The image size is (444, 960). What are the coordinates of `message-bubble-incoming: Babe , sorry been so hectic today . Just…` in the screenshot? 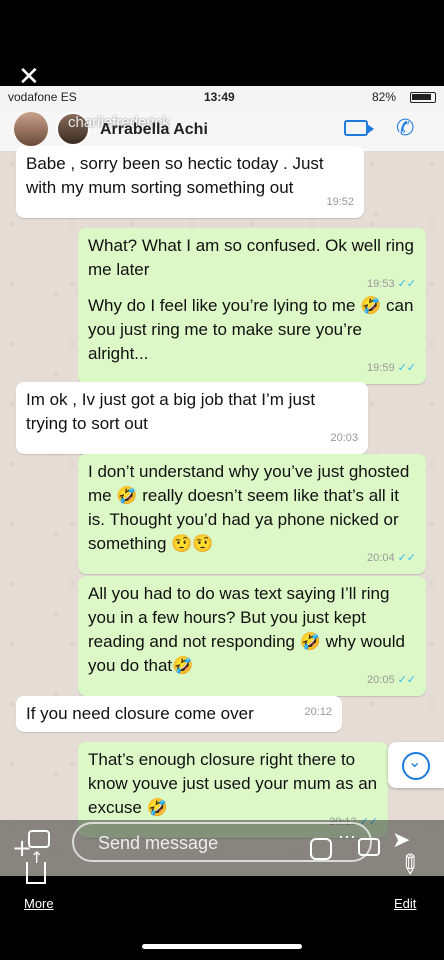 It's located at (190, 182).